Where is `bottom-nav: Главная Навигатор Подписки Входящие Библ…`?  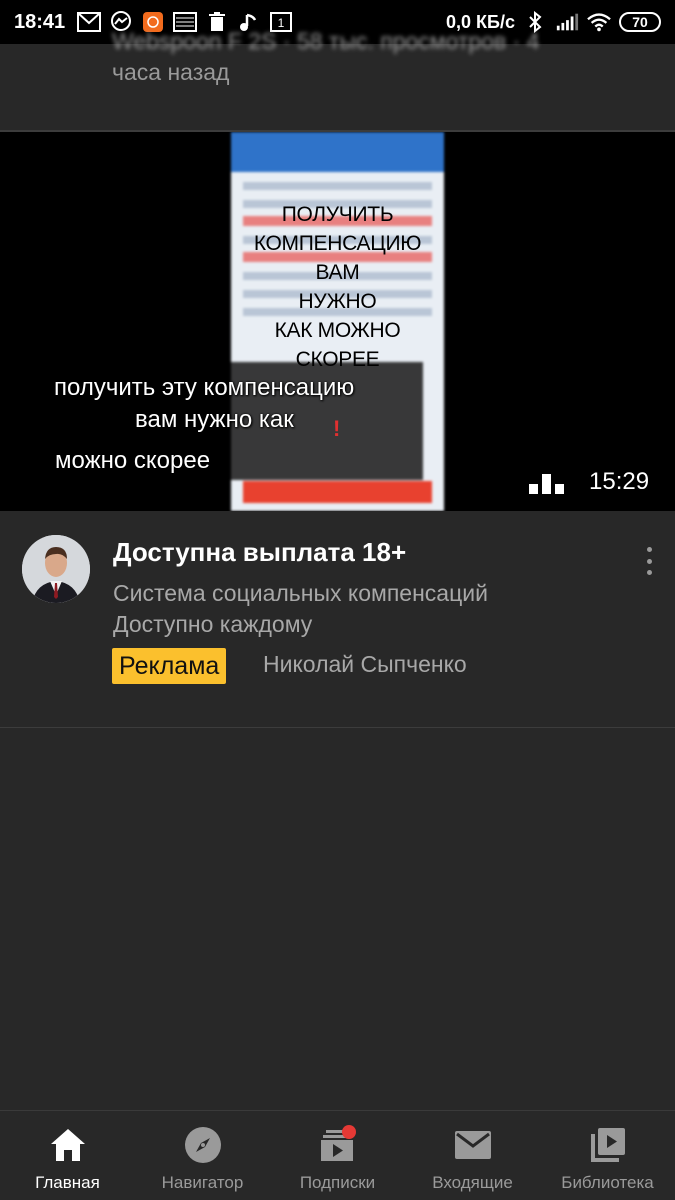
bottom-nav: Главная Навигатор Подписки Входящие Библ… is located at coordinates (337, 1155).